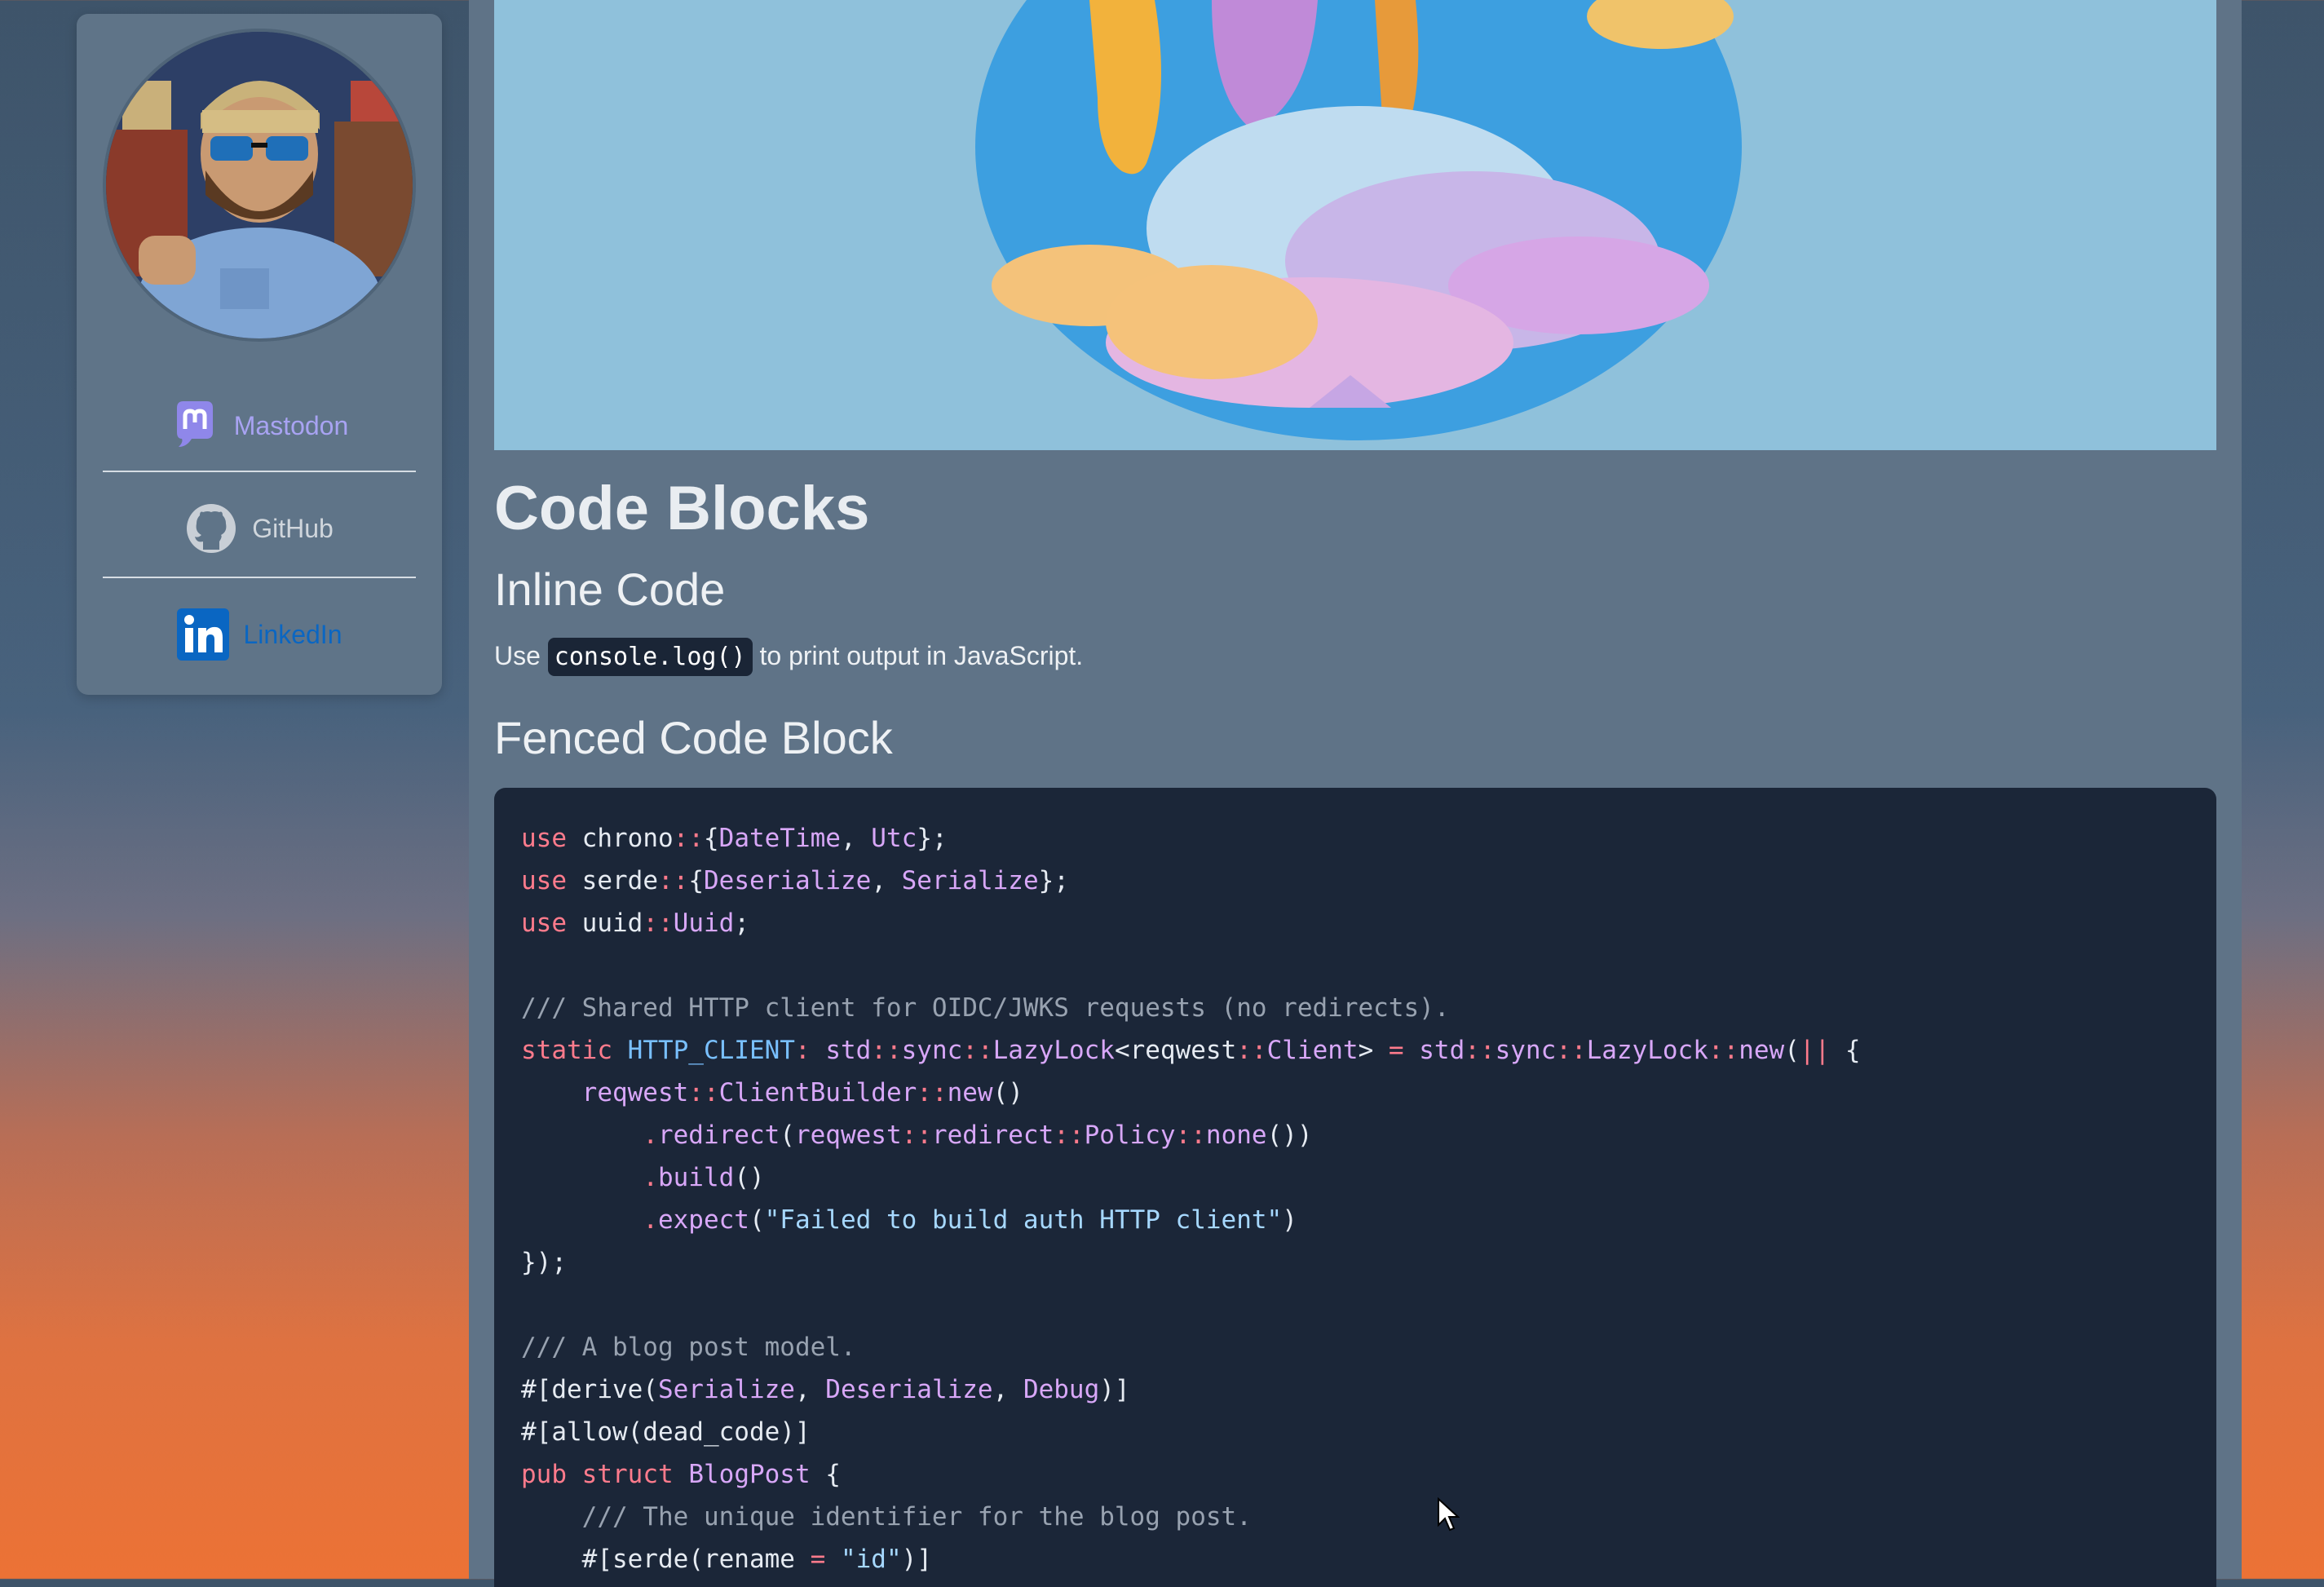  I want to click on mastodon-label: Mastodon, so click(291, 425).